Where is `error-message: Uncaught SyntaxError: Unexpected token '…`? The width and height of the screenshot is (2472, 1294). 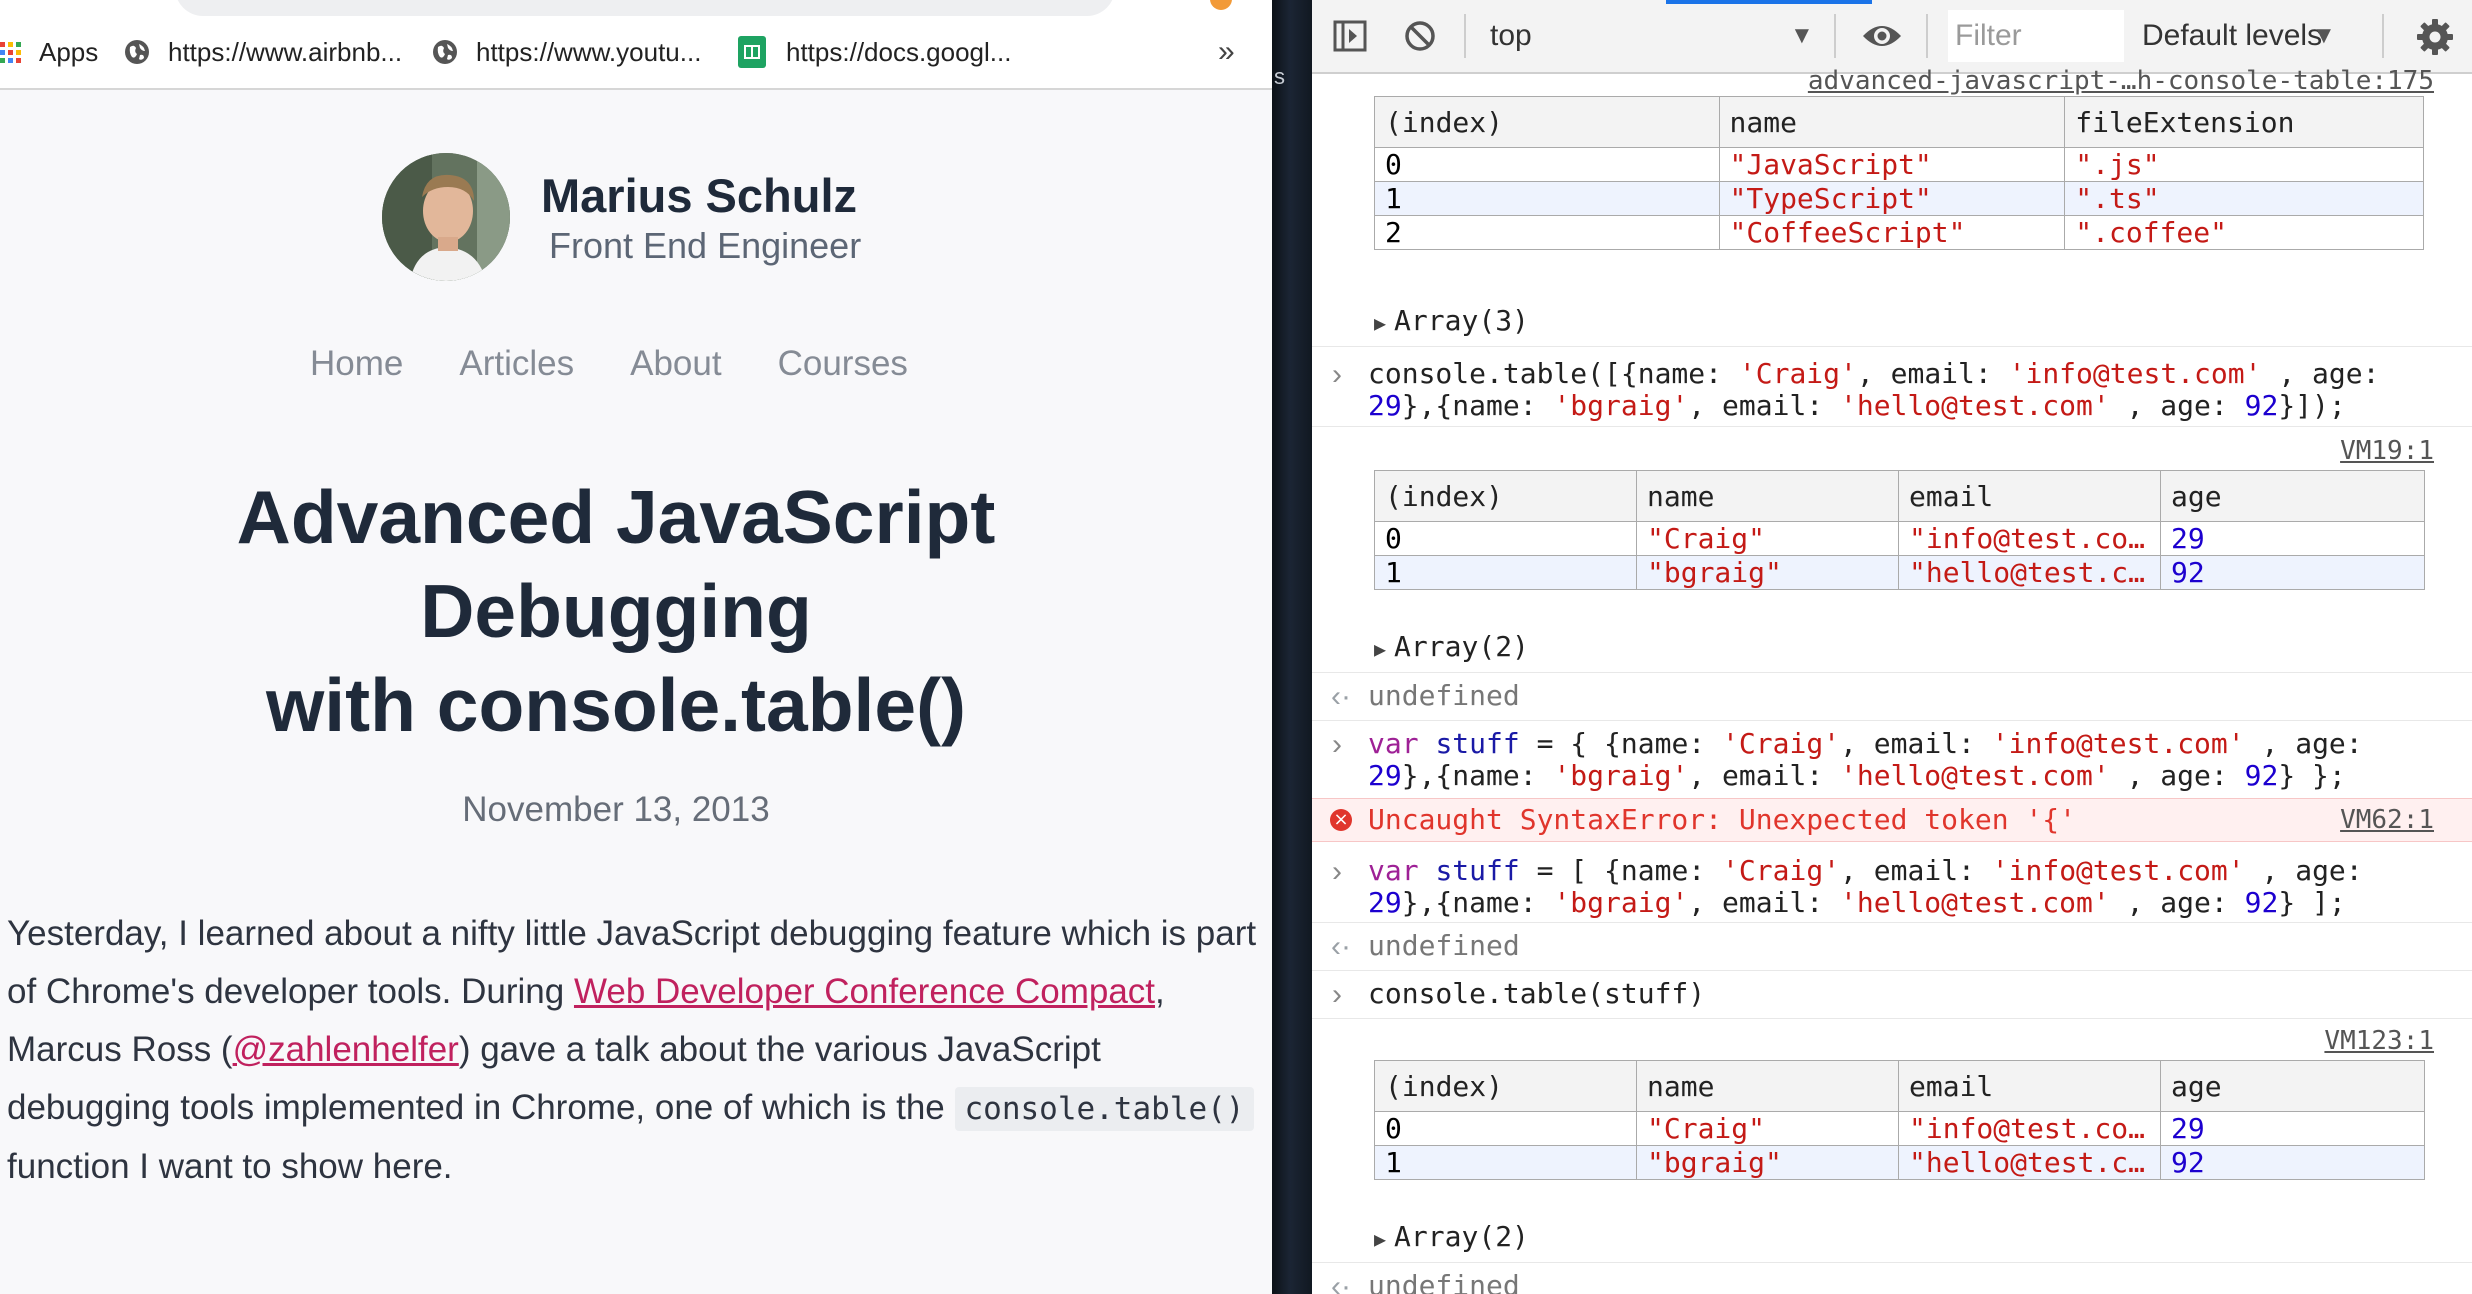
error-message: Uncaught SyntaxError: Unexpected token '… is located at coordinates (1722, 819).